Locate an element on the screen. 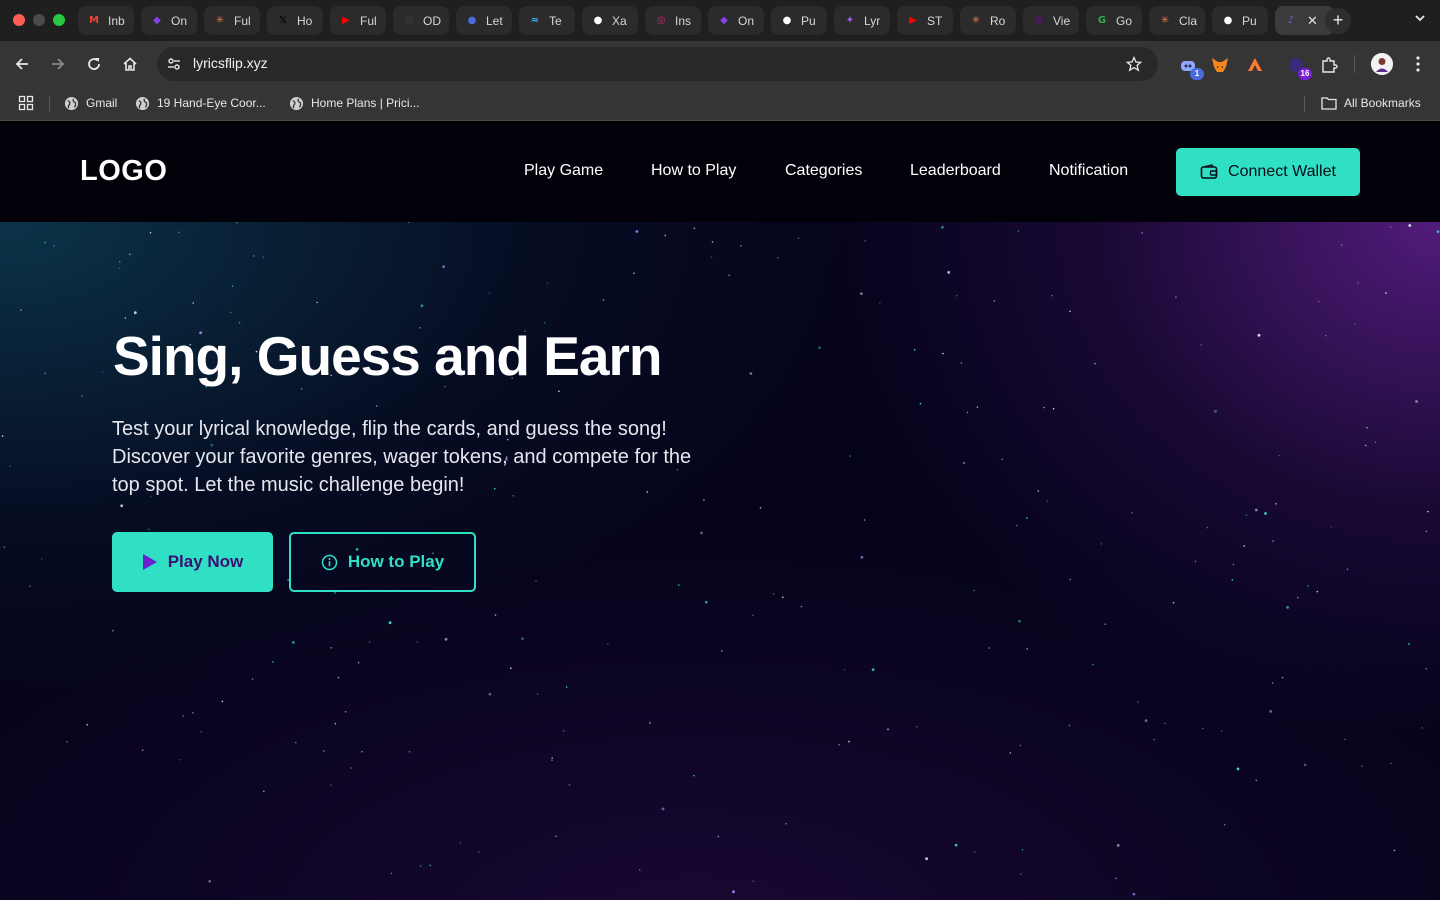 Image resolution: width=1440 pixels, height=900 pixels. maximize-window-button is located at coordinates (59, 20).